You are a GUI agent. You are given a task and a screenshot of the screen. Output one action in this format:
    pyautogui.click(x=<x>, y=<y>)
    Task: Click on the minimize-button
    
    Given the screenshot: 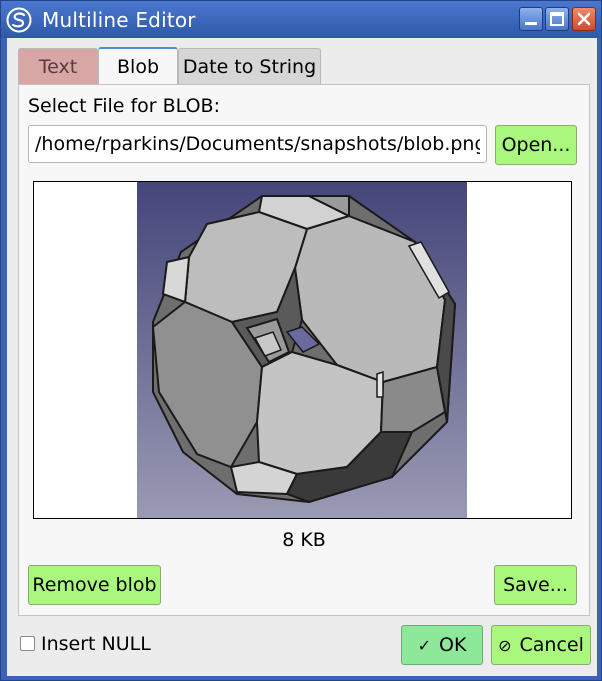 What is the action you would take?
    pyautogui.click(x=531, y=19)
    